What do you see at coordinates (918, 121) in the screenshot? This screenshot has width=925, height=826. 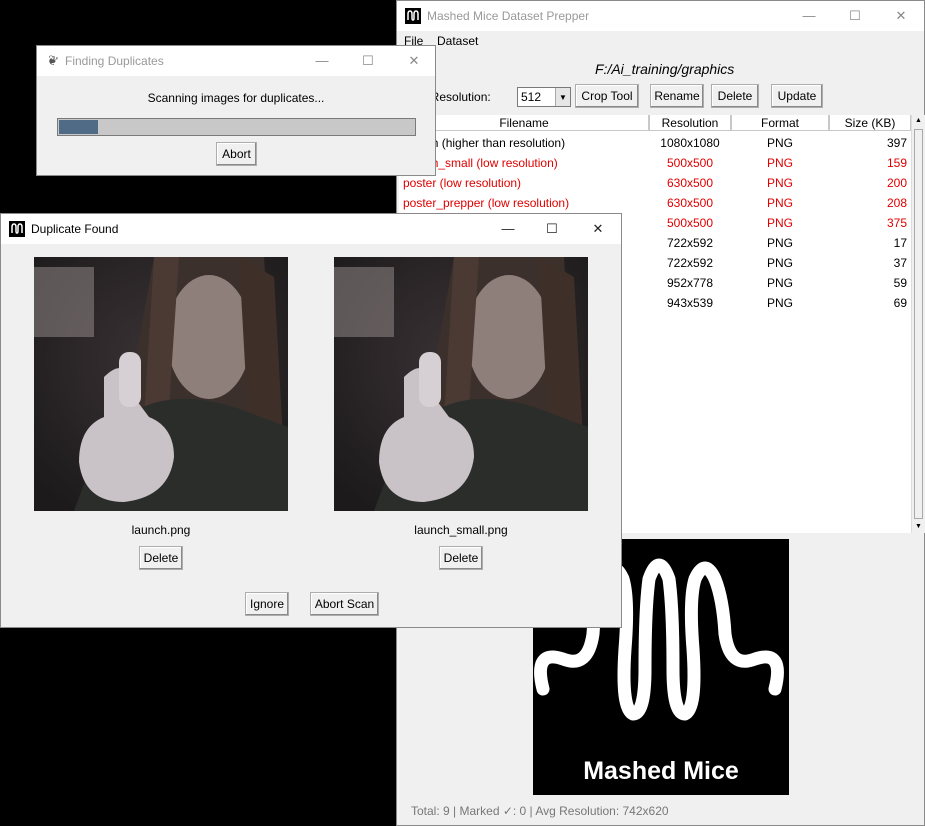 I see `scroll-up-icon: ▲` at bounding box center [918, 121].